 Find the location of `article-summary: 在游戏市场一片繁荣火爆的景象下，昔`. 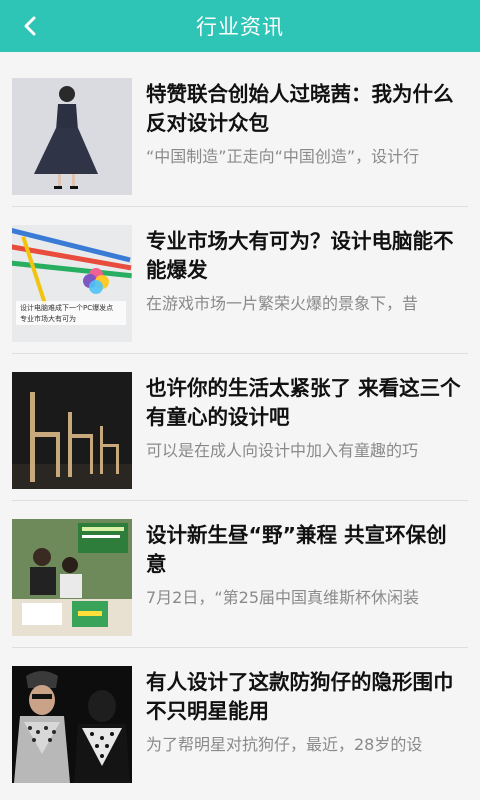

article-summary: 在游戏市场一片繁荣火爆的景象下，昔 is located at coordinates (282, 303).